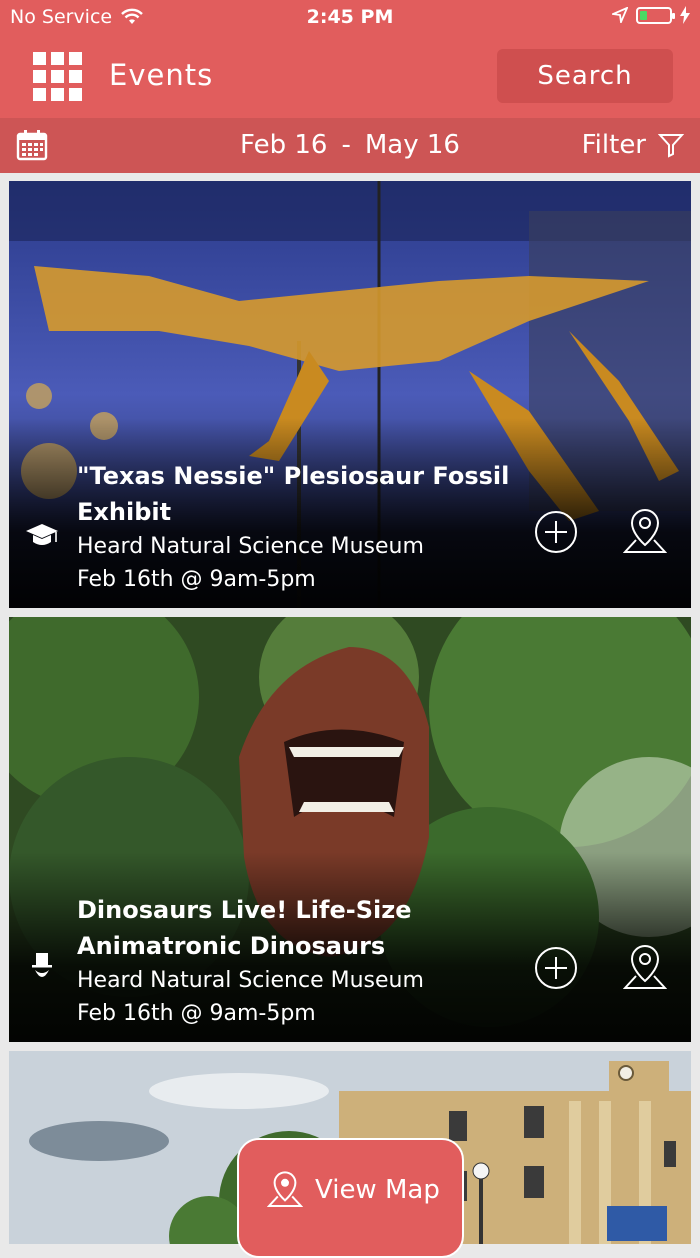  Describe the element at coordinates (671, 146) in the screenshot. I see `filter-funnel-icon` at that location.